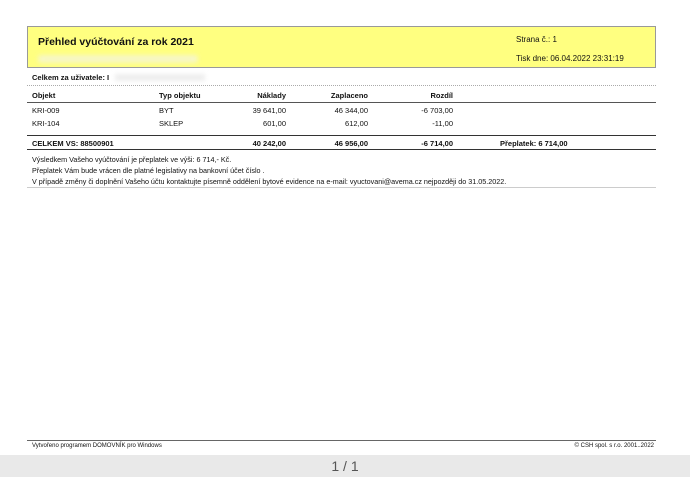  Describe the element at coordinates (46, 110) in the screenshot. I see `cell-objekt: KRI-009` at that location.